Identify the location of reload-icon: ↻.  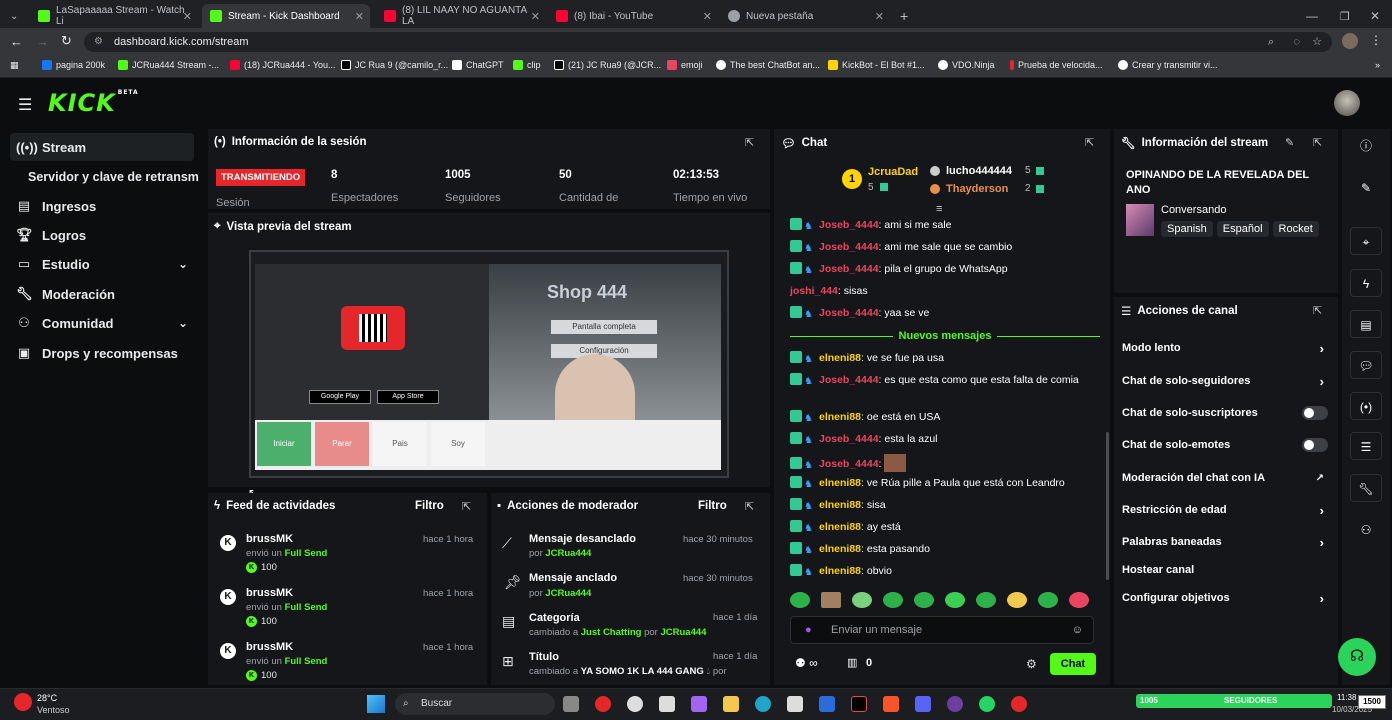
(66, 41).